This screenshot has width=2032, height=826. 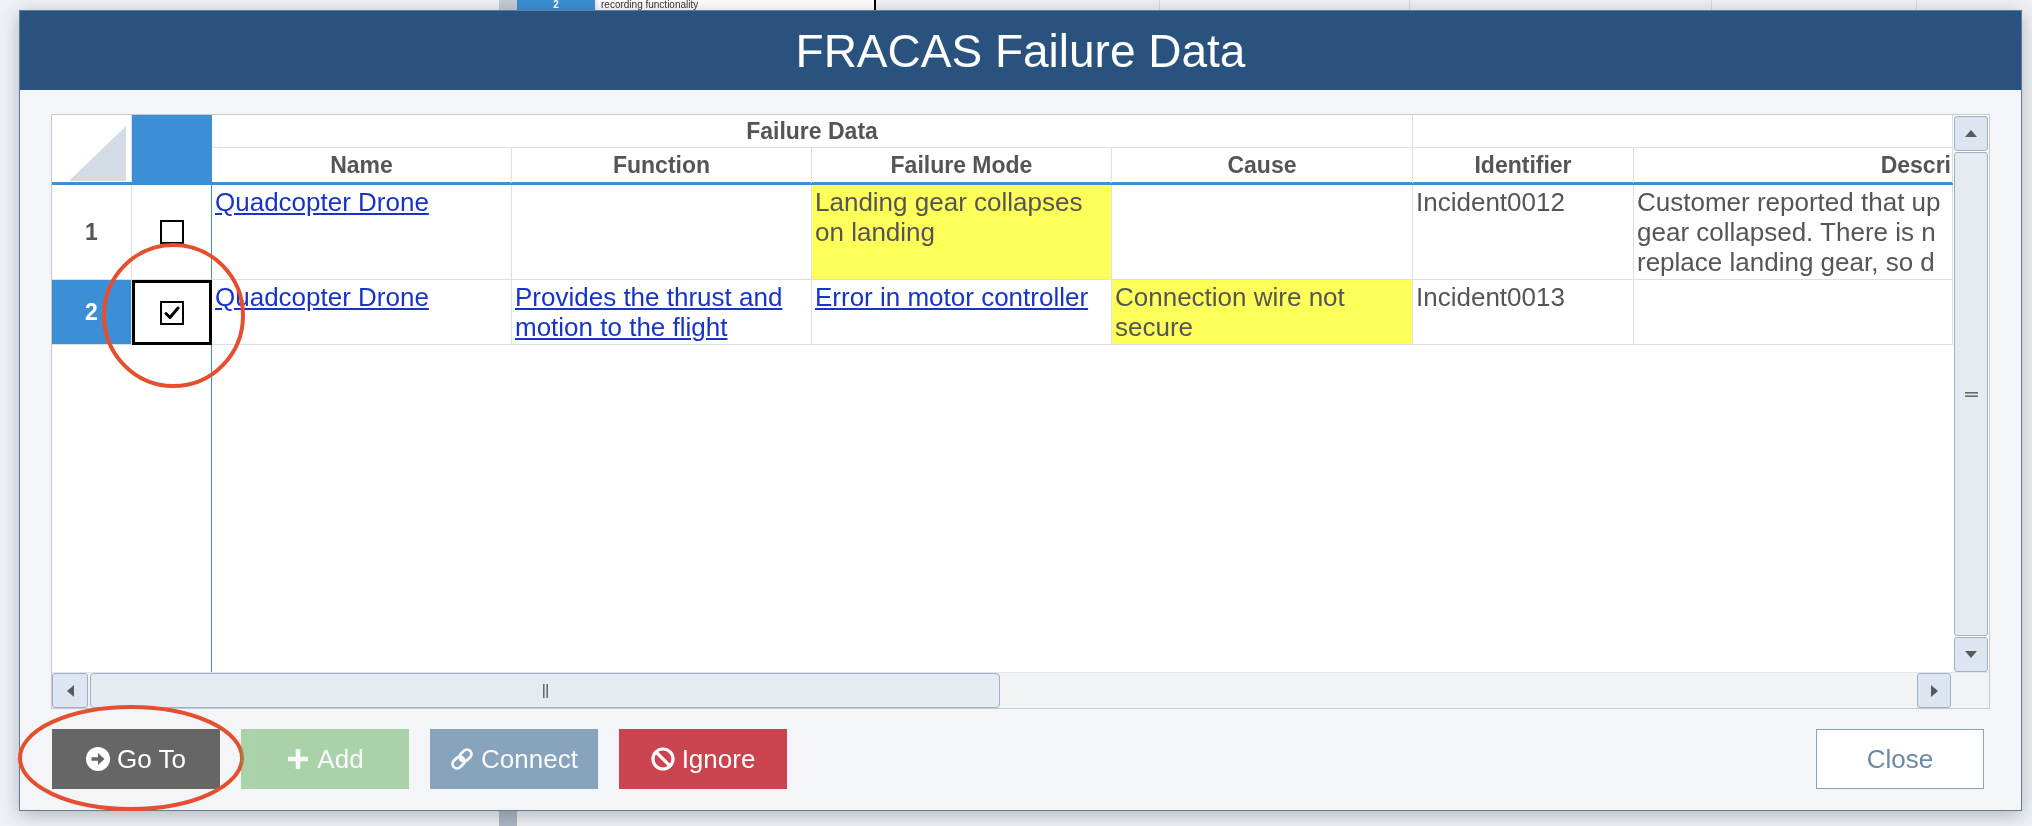 What do you see at coordinates (1523, 165) in the screenshot?
I see `column-header: Identifier` at bounding box center [1523, 165].